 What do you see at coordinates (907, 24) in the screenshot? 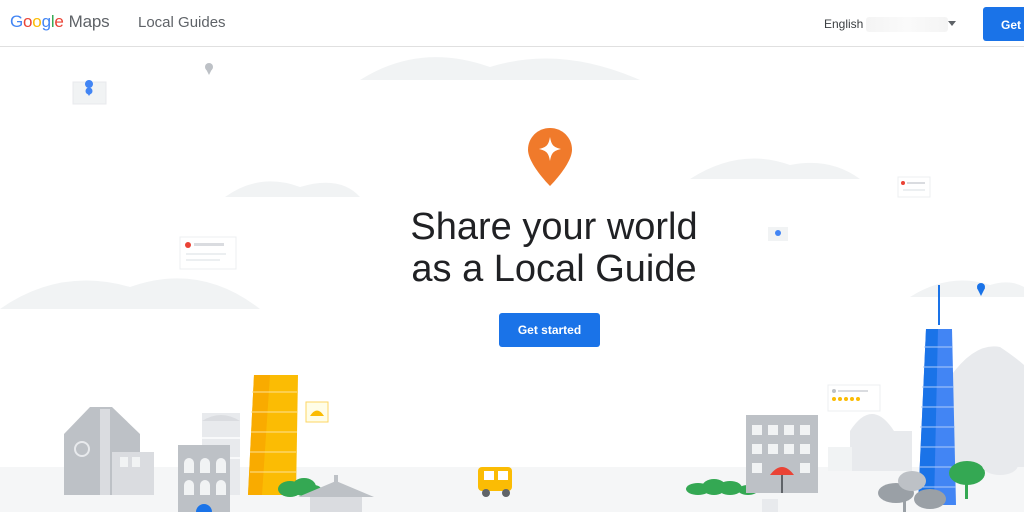
I see `language-select-blur` at bounding box center [907, 24].